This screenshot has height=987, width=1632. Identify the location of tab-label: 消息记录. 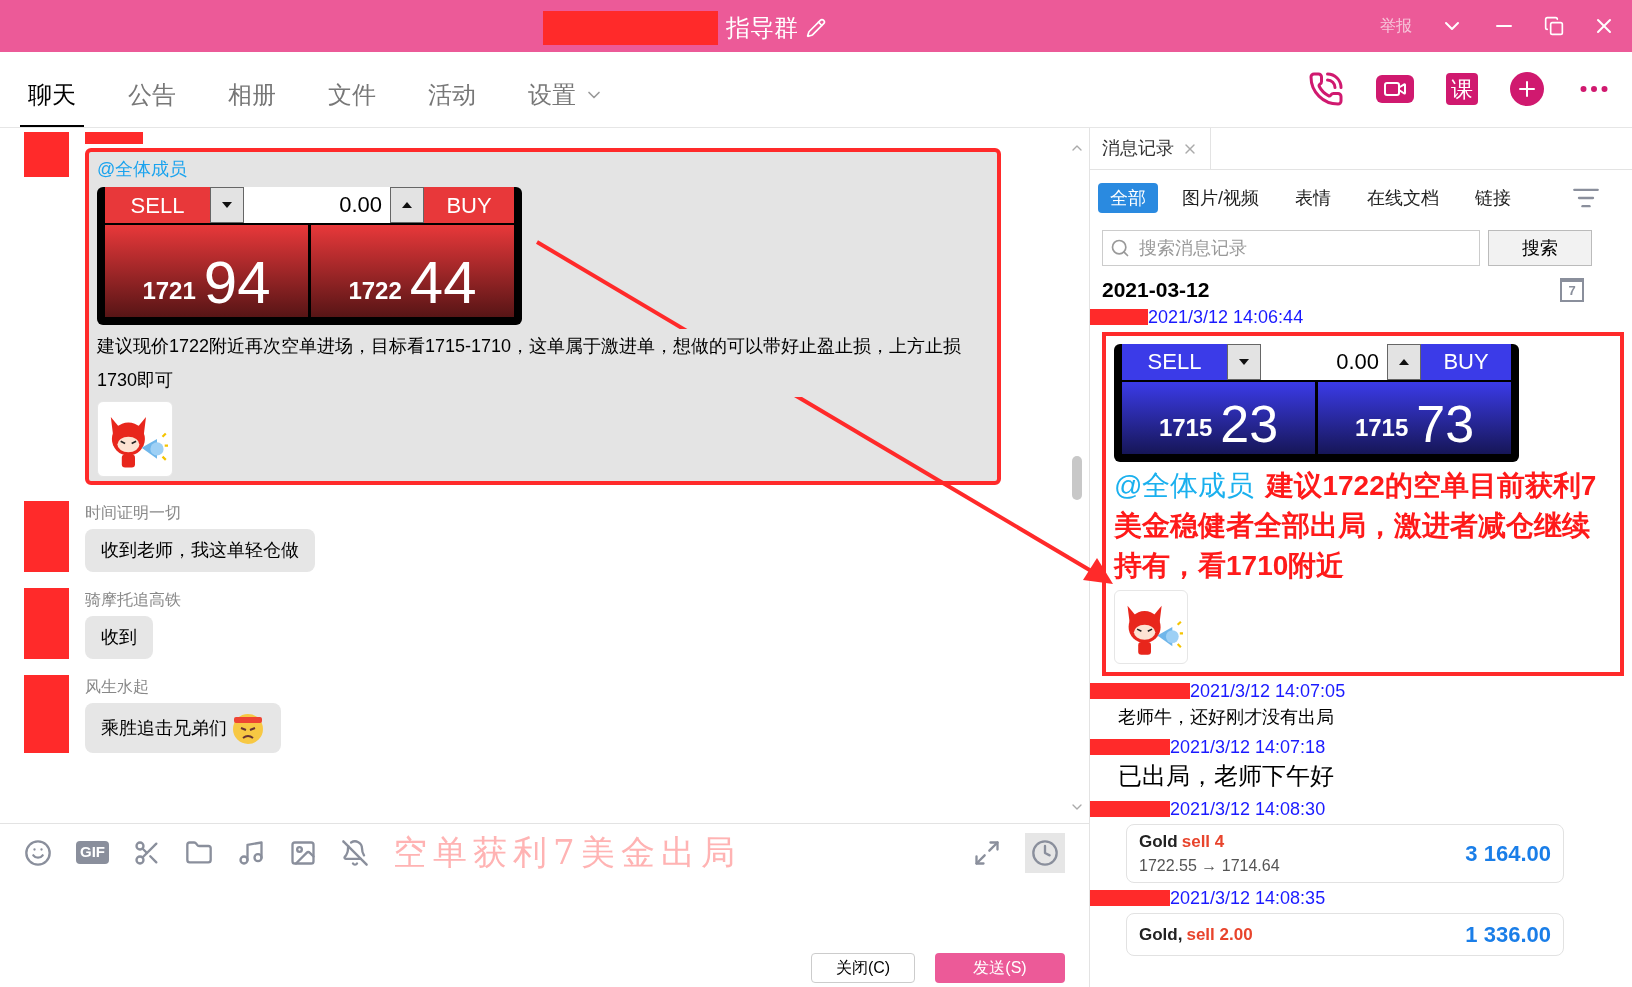
(1138, 148).